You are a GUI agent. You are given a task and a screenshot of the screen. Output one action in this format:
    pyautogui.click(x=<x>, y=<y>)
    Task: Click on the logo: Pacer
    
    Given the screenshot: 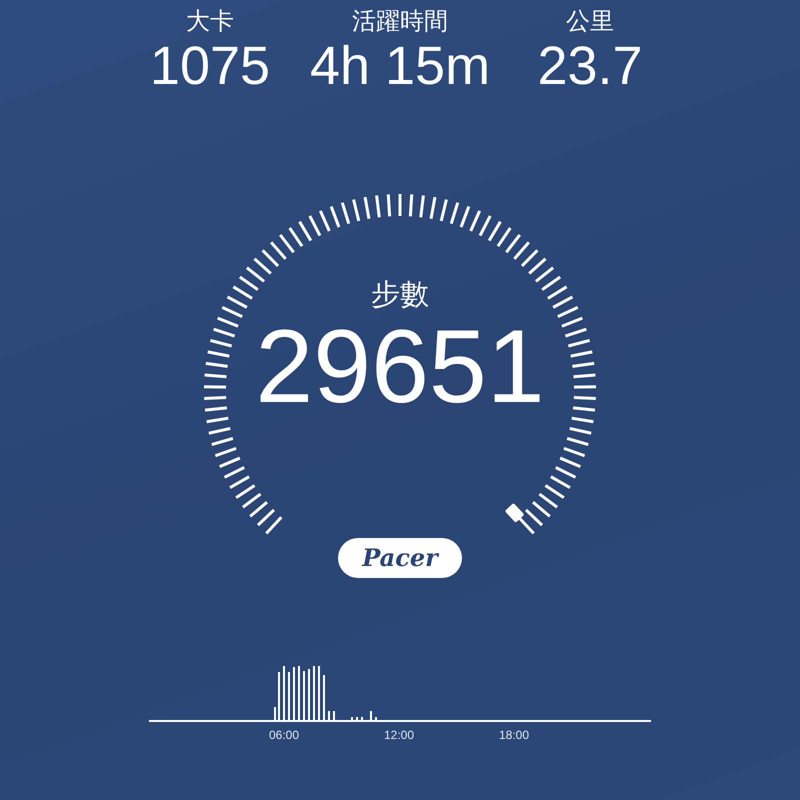 What is the action you would take?
    pyautogui.click(x=400, y=558)
    